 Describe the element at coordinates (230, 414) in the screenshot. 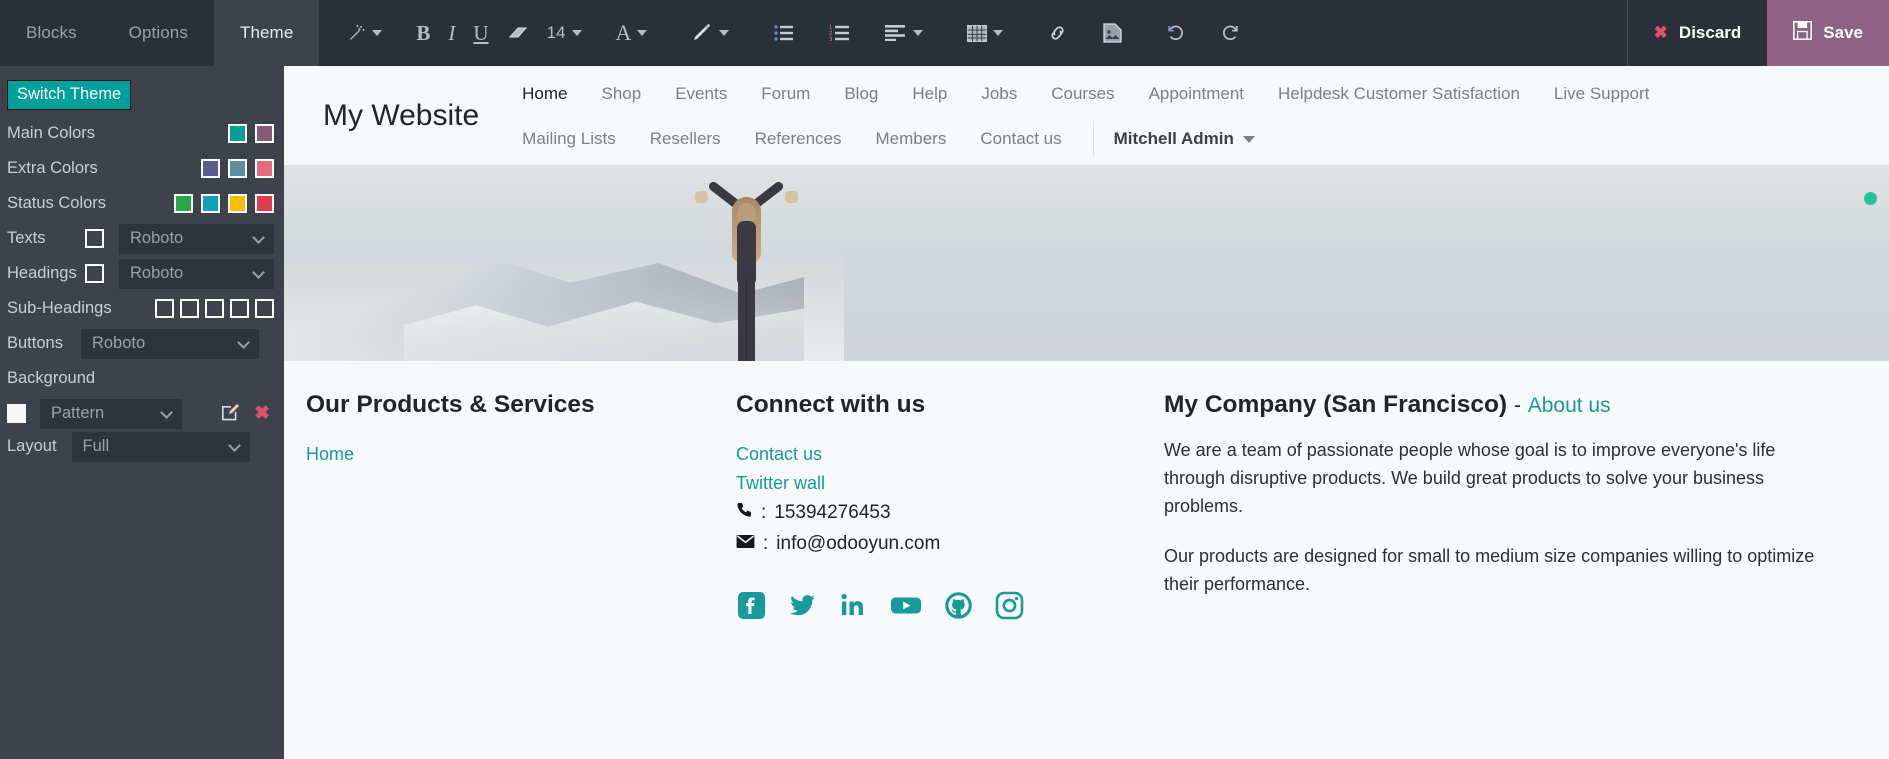

I see `background-edit-button` at that location.